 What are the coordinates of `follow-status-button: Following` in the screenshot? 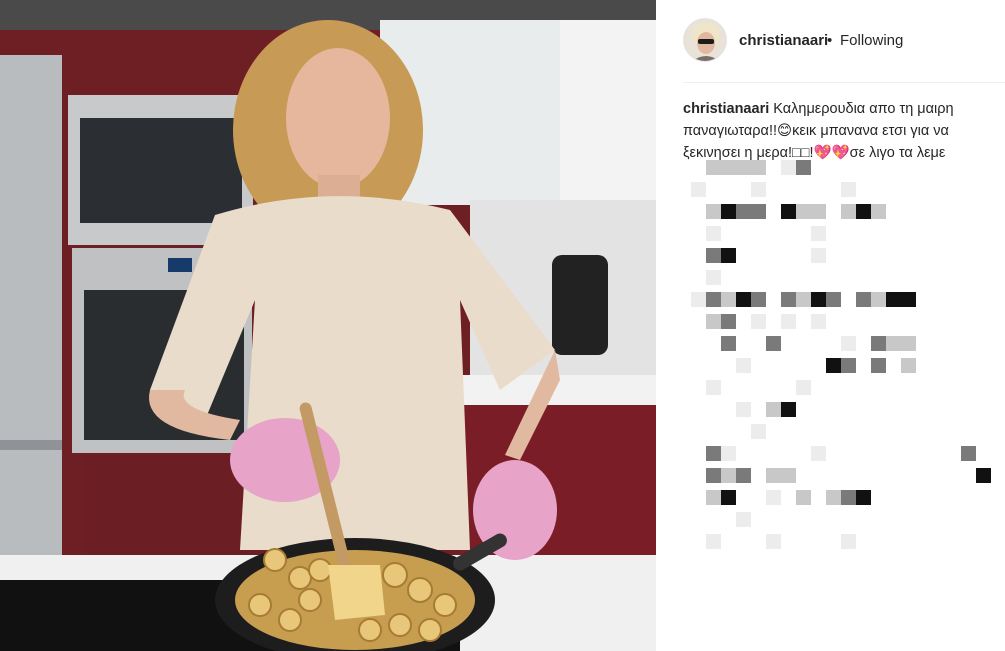 It's located at (871, 40).